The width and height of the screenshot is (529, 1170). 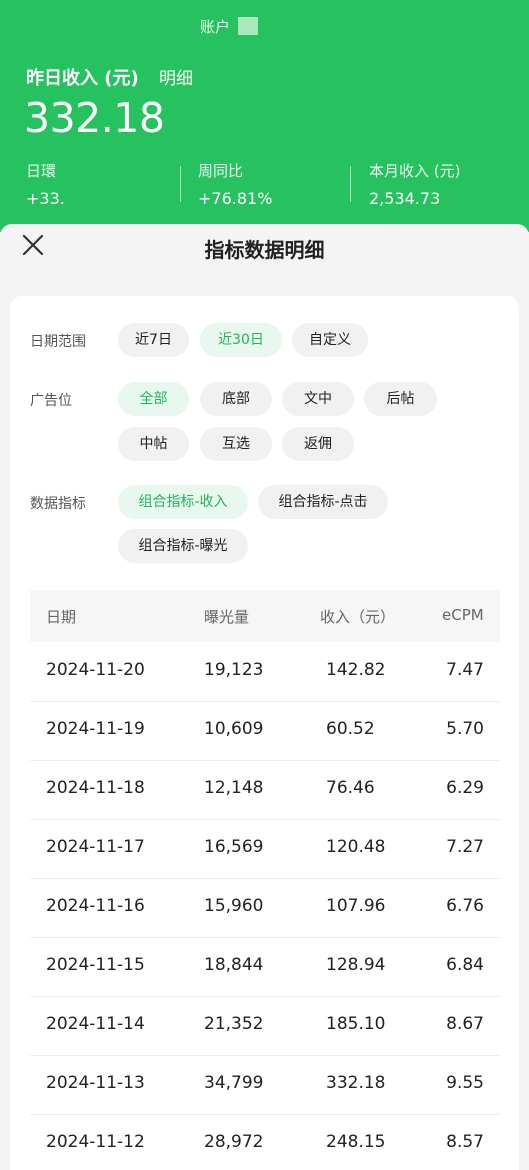 What do you see at coordinates (463, 615) in the screenshot?
I see `column-header-ecpm: eCPM` at bounding box center [463, 615].